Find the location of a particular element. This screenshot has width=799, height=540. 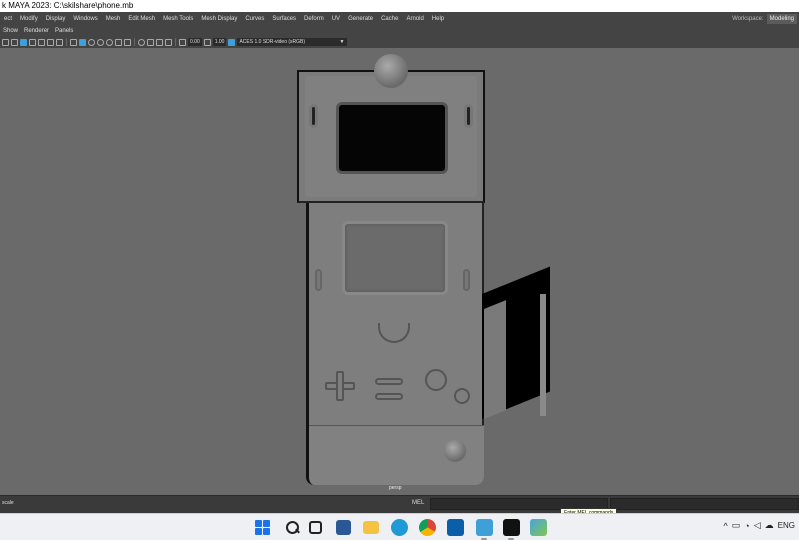

phone-bottom-half is located at coordinates (395, 344).